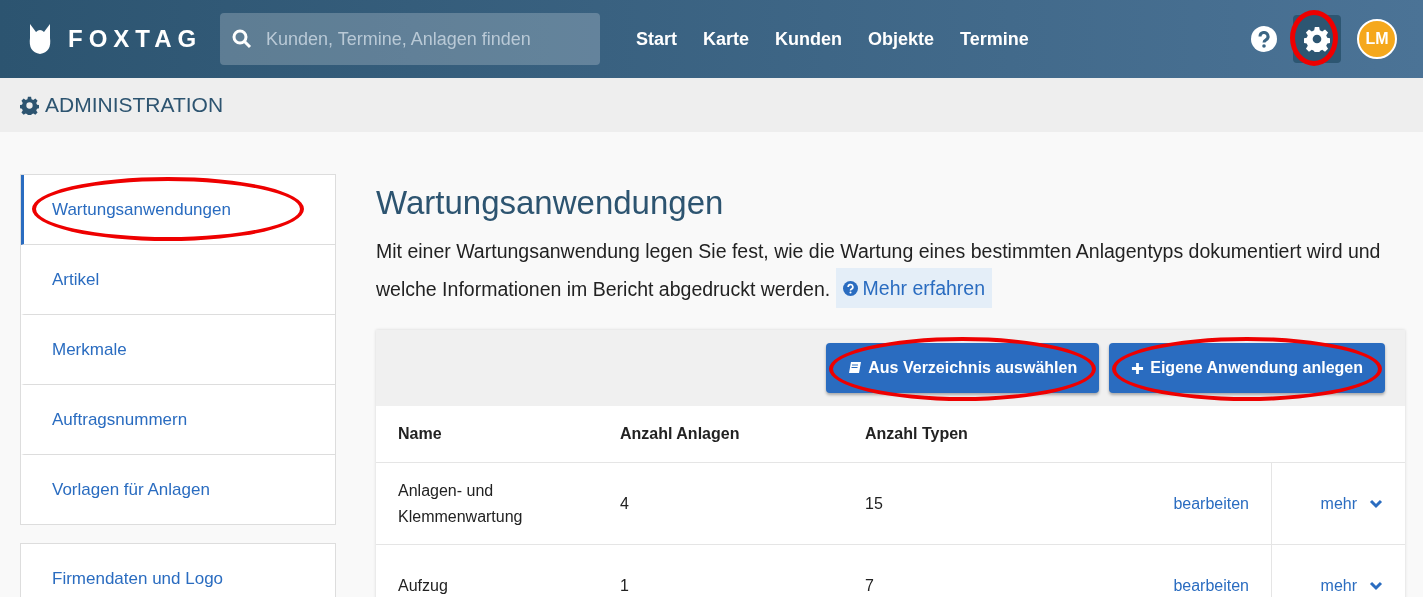  Describe the element at coordinates (178, 570) in the screenshot. I see `sidebar-item: Firmendaten und Logo` at that location.